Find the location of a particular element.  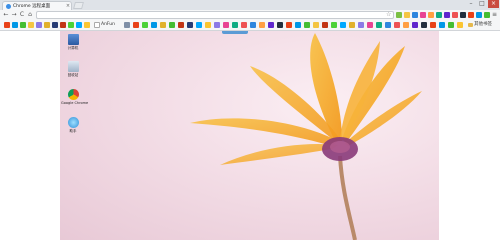

browser-tab: Chrome 远程桌面 × is located at coordinates (37, 5).